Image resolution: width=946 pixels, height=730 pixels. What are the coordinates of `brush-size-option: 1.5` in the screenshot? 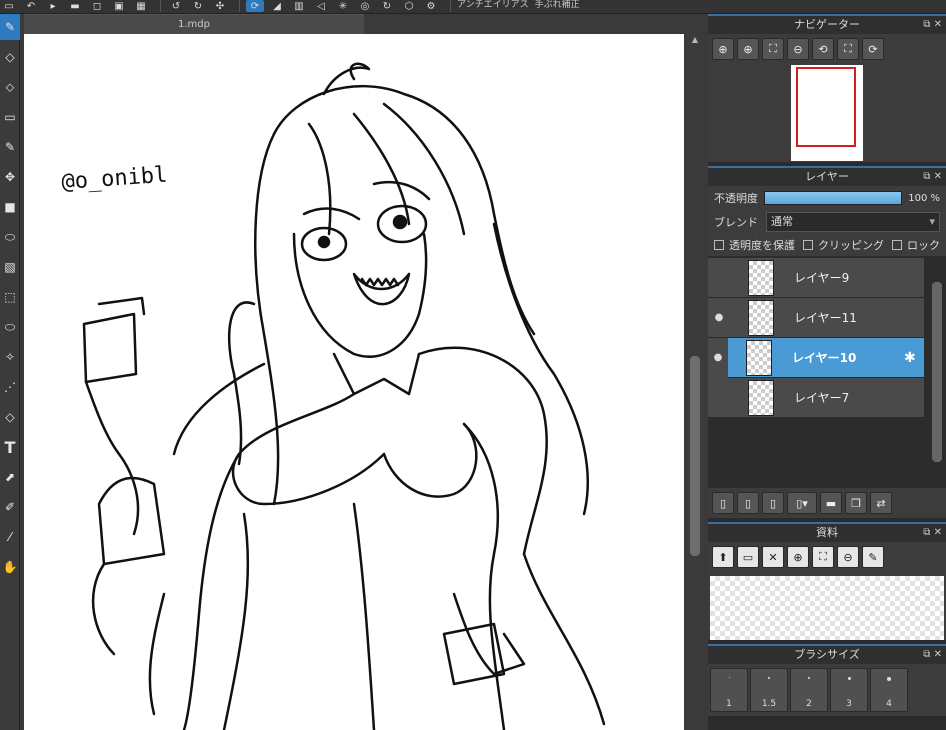 It's located at (769, 690).